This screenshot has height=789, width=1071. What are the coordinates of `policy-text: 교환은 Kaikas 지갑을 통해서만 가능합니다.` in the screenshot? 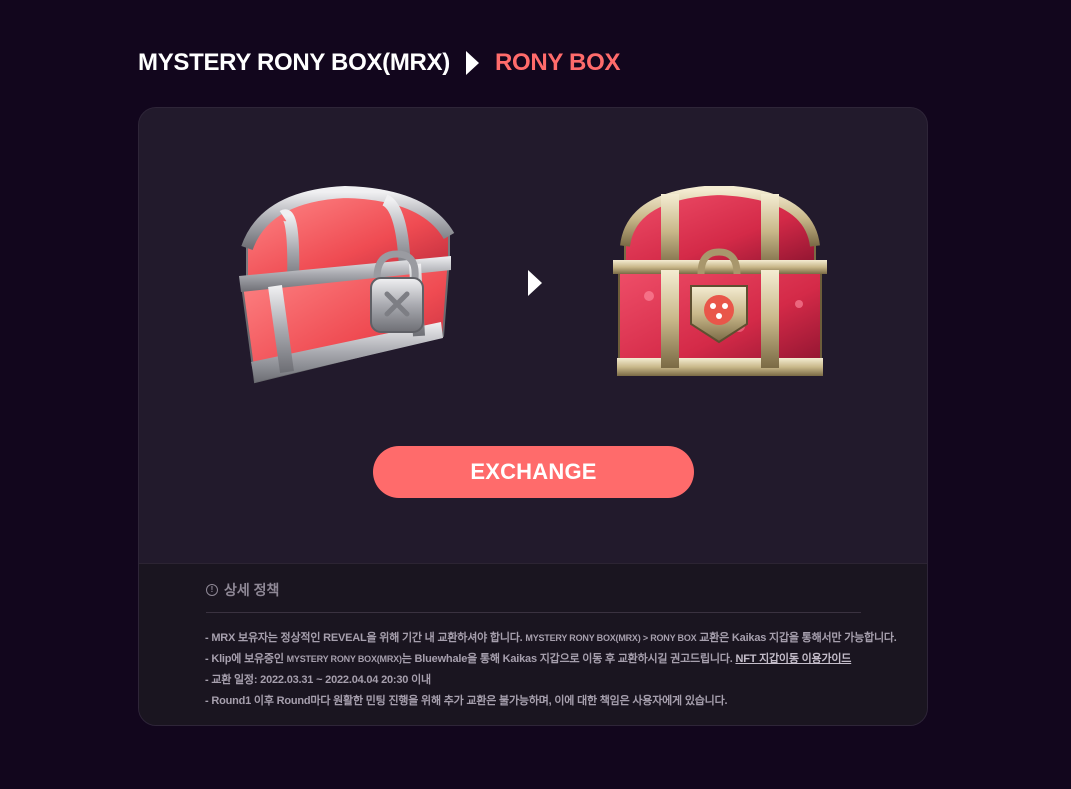 It's located at (796, 638).